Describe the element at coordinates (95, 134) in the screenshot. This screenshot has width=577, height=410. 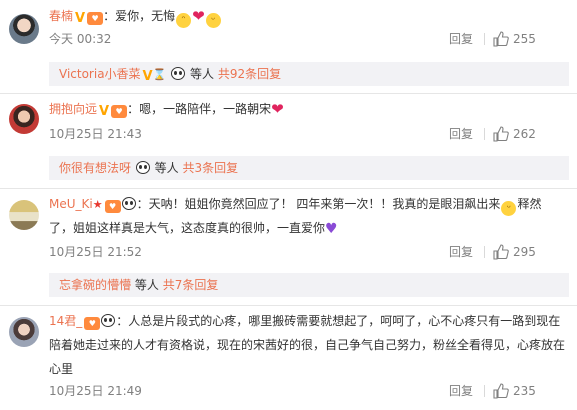
I see `comment-time: 10月25日 21:43` at that location.